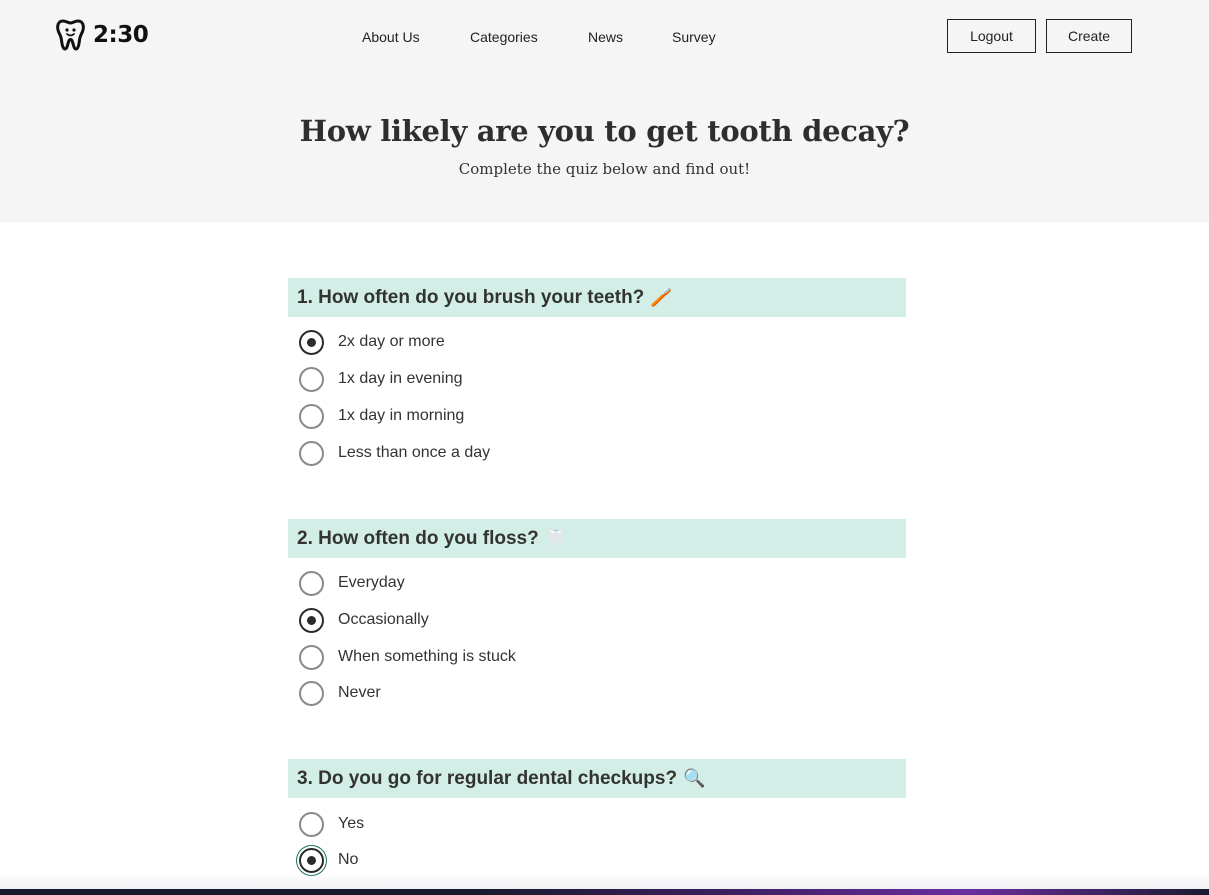  I want to click on option-label: 1x day in morning, so click(401, 415).